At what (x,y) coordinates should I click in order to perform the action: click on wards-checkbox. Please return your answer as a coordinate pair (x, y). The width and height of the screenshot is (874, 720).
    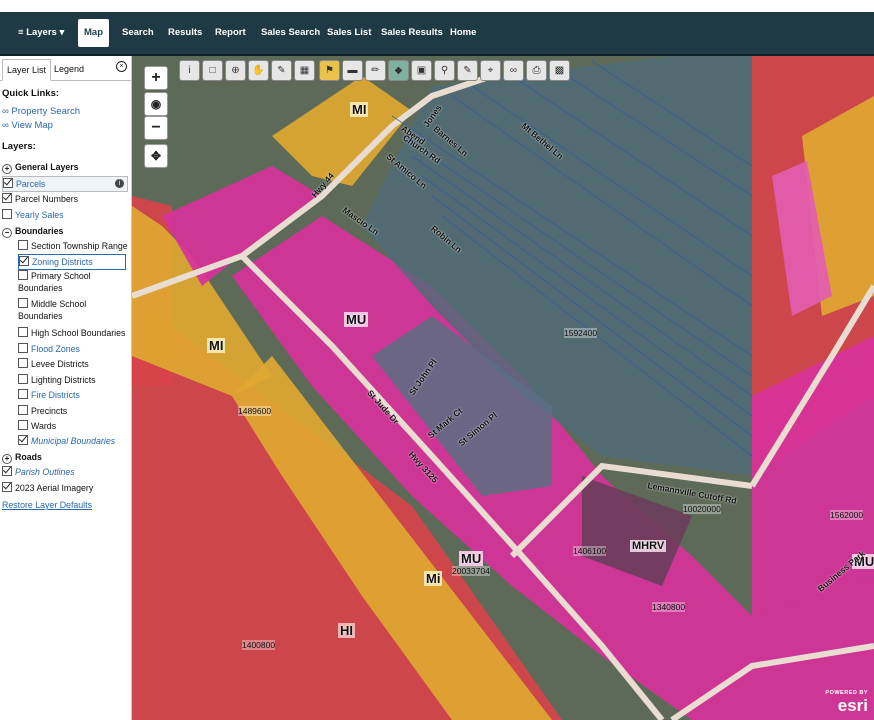
    Looking at the image, I should click on (23, 425).